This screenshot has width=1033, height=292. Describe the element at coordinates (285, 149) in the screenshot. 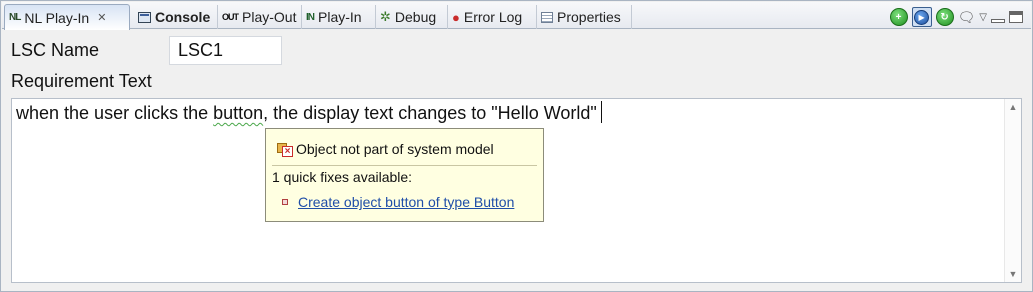

I see `problem-icon` at that location.